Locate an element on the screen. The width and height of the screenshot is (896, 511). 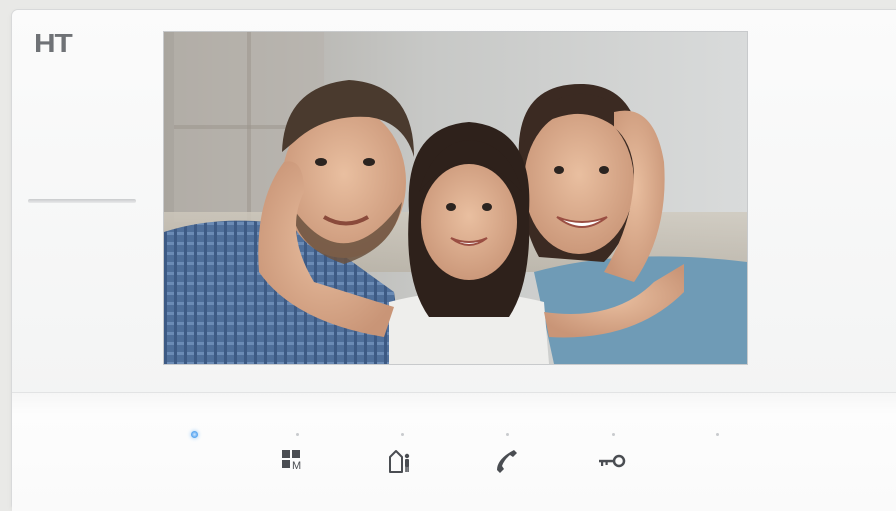
door-person-icon is located at coordinates (399, 461).